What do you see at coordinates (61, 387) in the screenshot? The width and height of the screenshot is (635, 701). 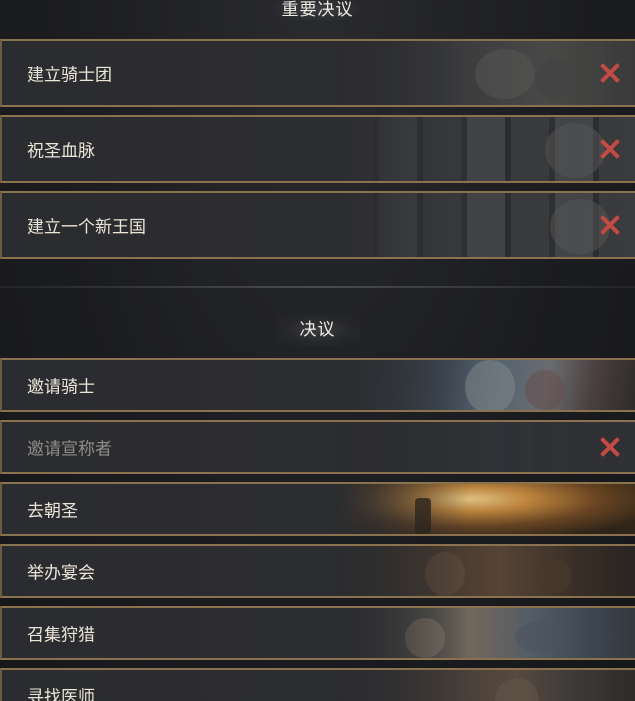 I see `decision-label: 邀请骑士` at bounding box center [61, 387].